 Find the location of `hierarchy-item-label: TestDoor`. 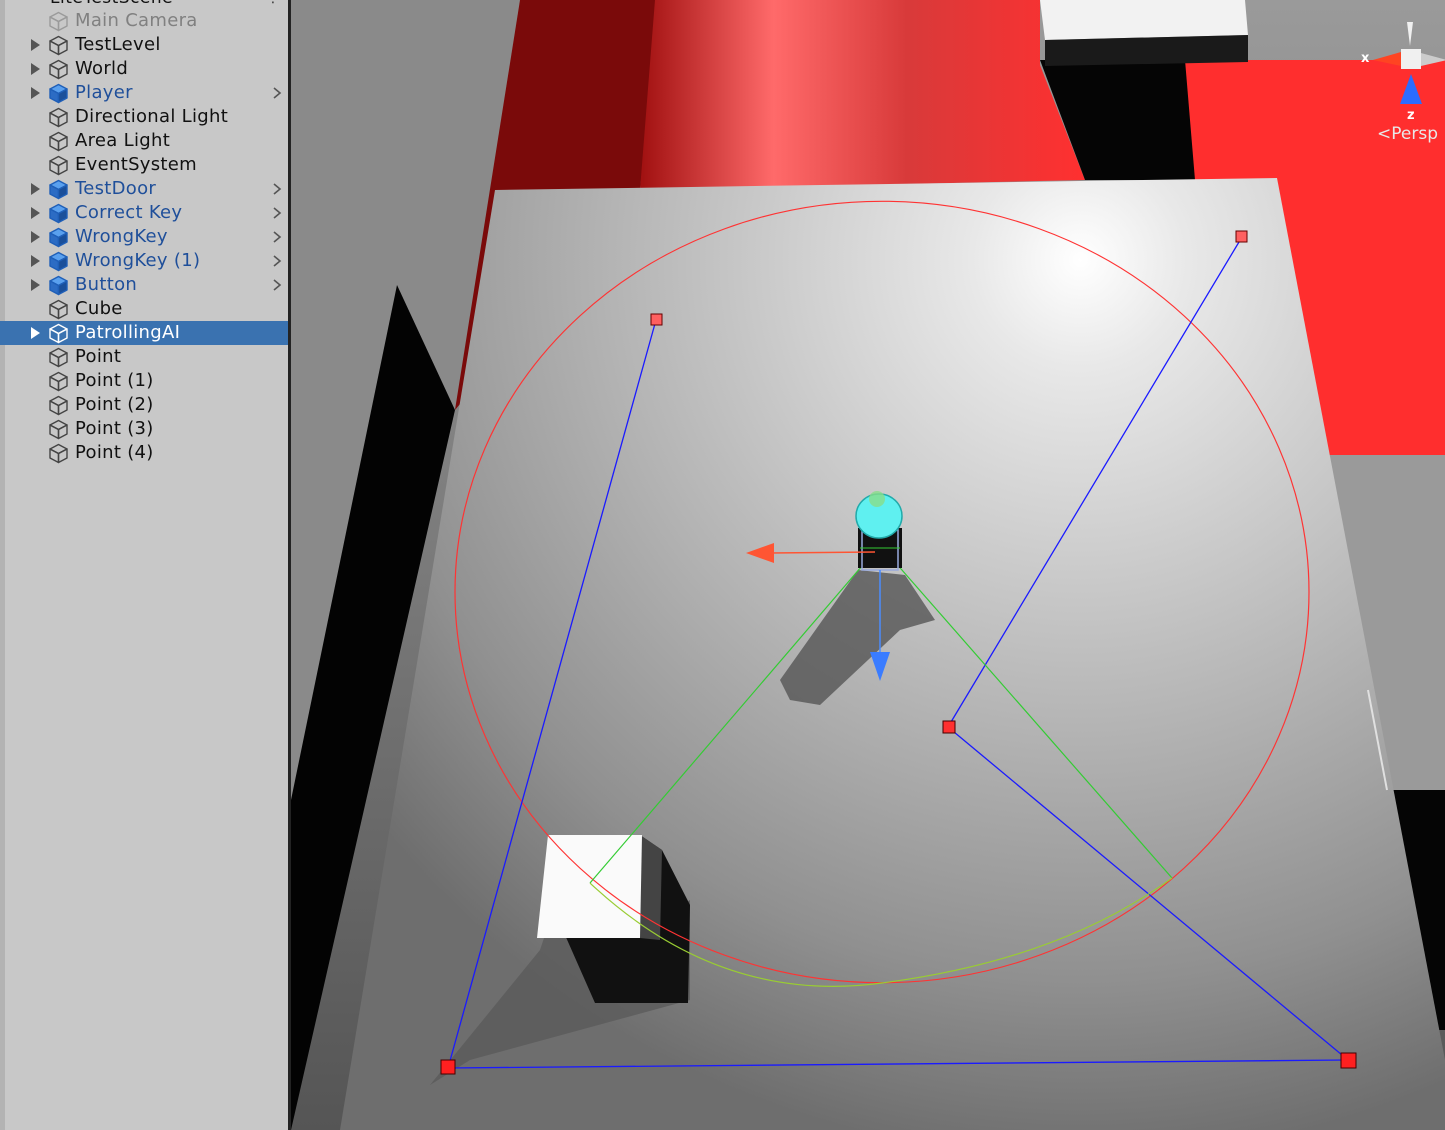

hierarchy-item-label: TestDoor is located at coordinates (116, 188).